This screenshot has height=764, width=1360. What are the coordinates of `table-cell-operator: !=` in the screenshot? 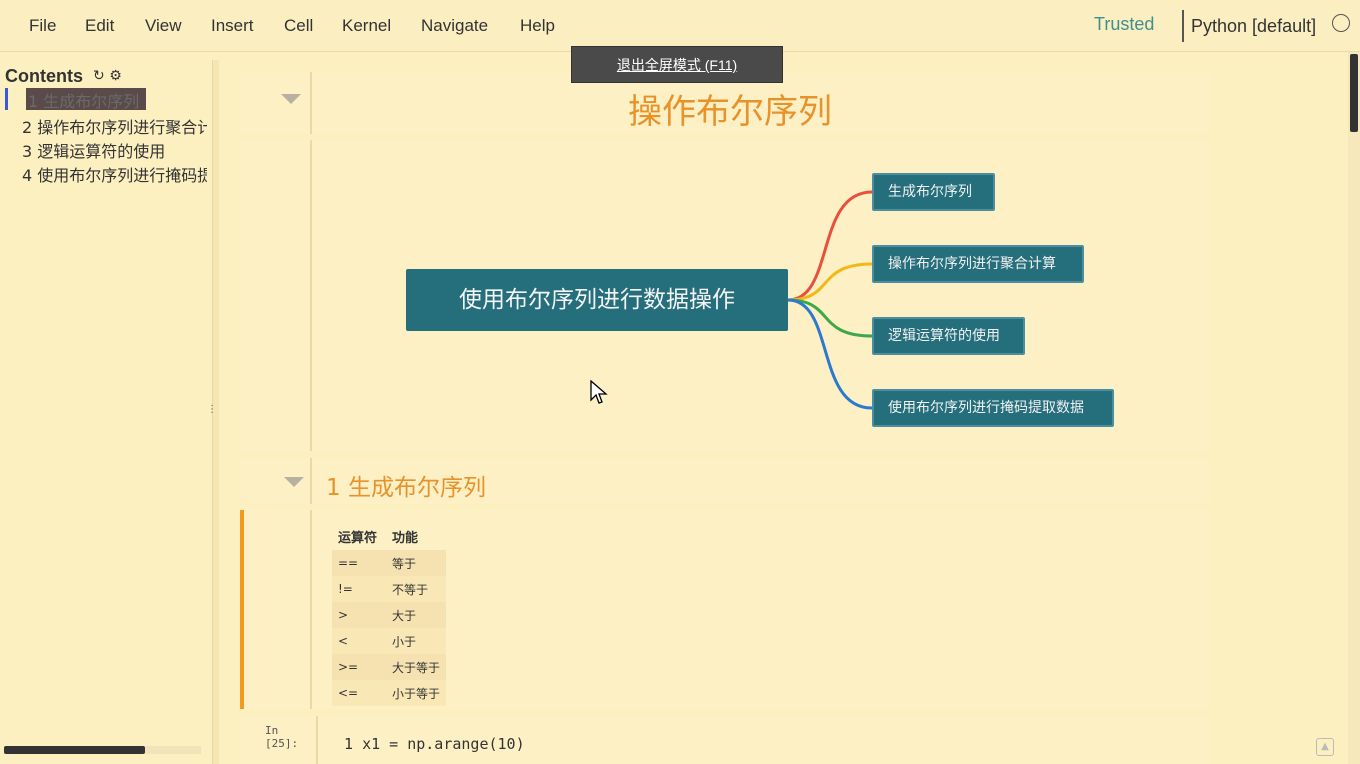 It's located at (359, 589).